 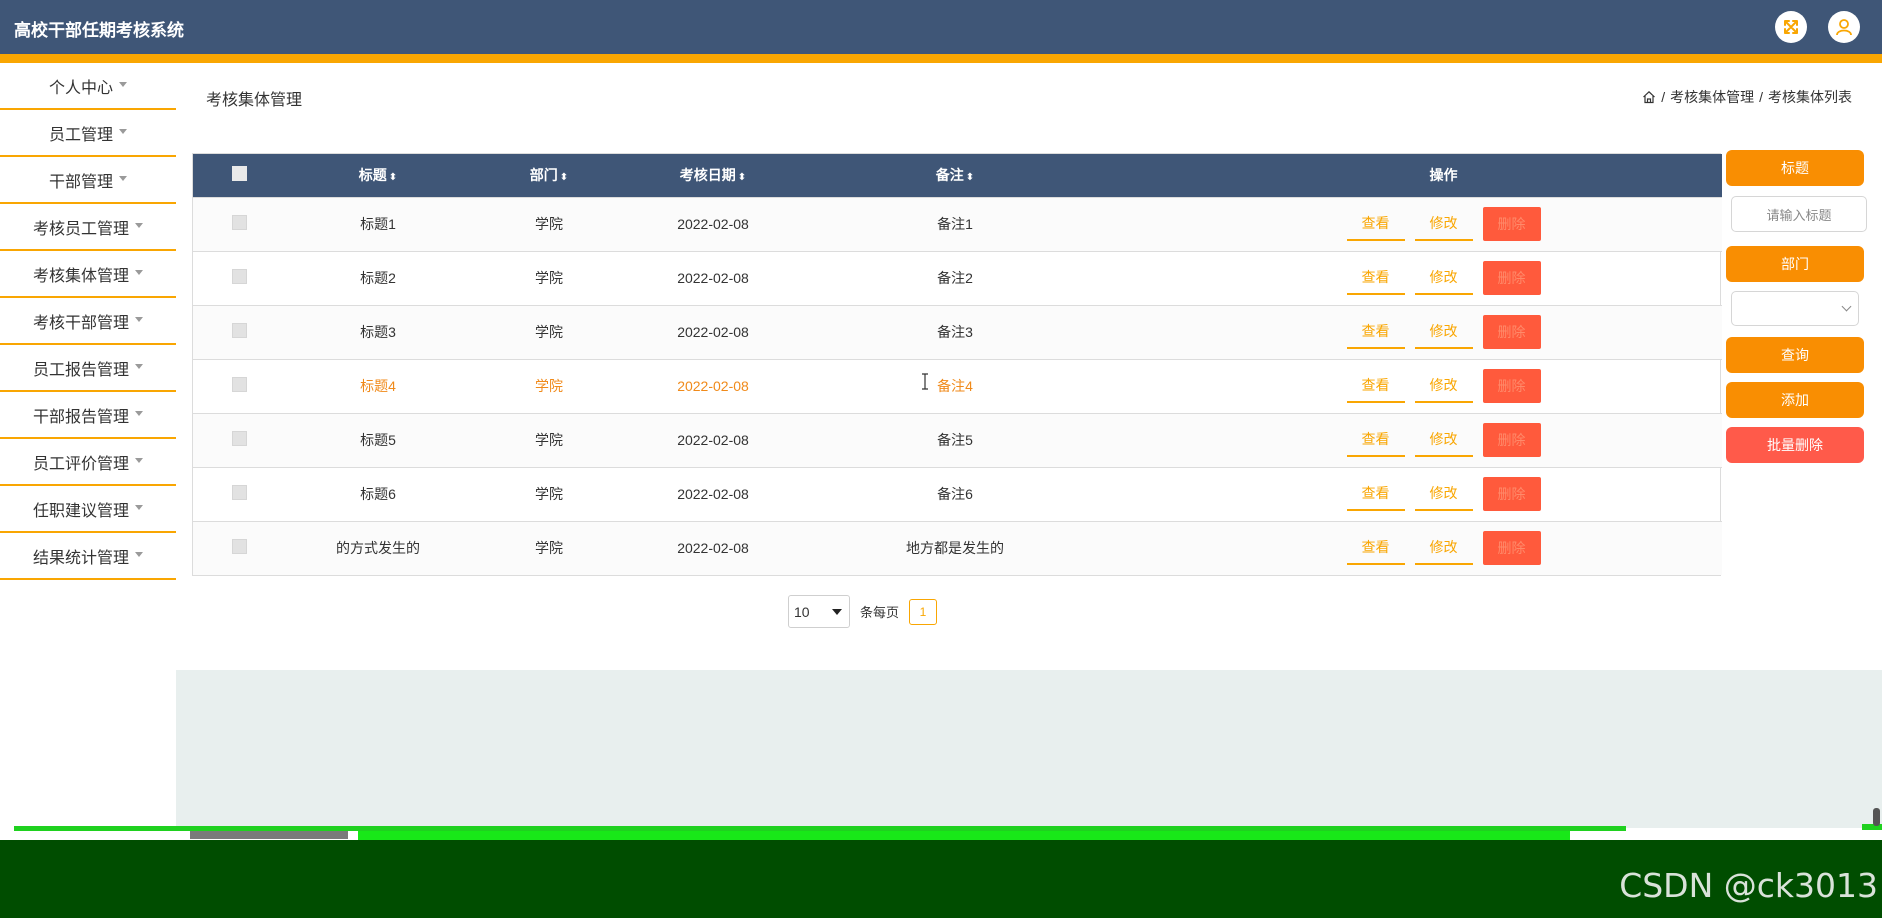 What do you see at coordinates (88, 133) in the screenshot?
I see `sidebar-item-employee-mgmt: 员工管理` at bounding box center [88, 133].